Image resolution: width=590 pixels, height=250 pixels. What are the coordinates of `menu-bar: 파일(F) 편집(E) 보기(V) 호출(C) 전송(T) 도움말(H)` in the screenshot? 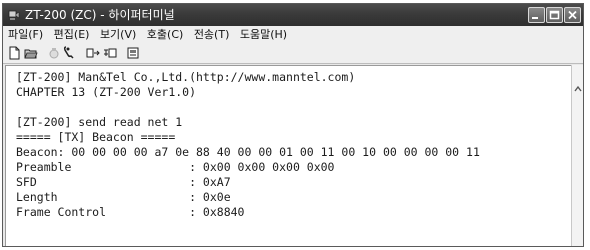 It's located at (293, 34).